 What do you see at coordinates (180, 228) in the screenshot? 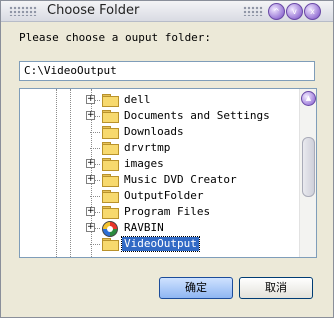
I see `tree-item: + RAVBIN` at bounding box center [180, 228].